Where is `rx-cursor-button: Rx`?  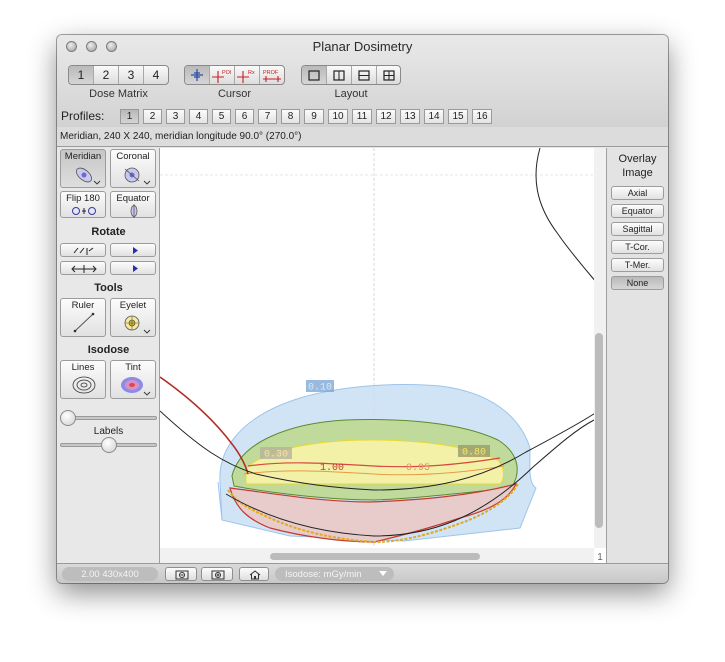 rx-cursor-button: Rx is located at coordinates (247, 75).